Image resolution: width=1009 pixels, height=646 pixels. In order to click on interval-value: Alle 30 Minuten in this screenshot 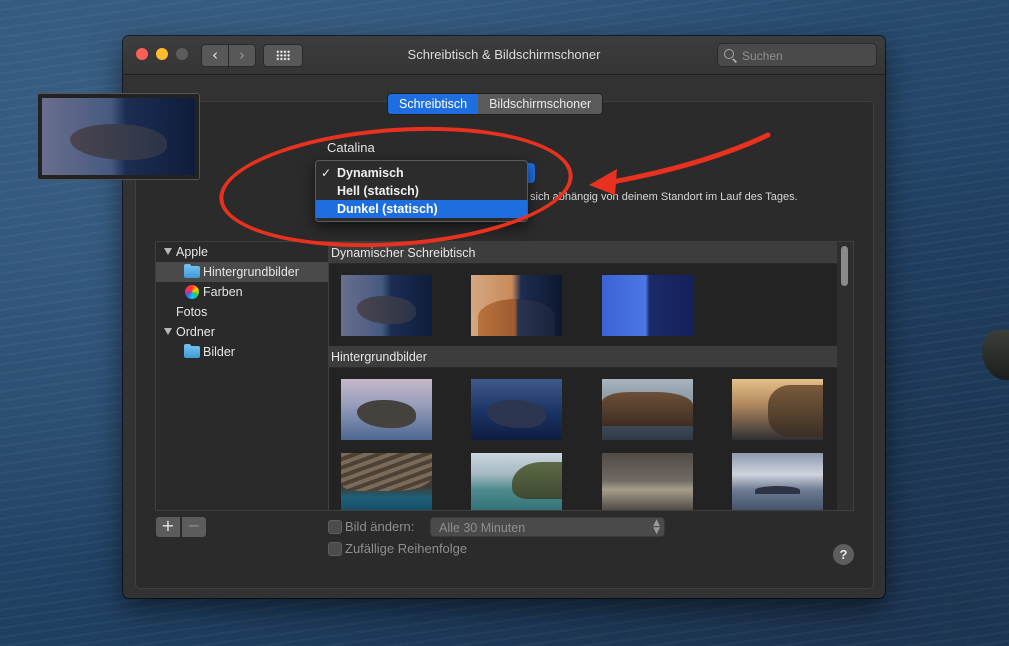, I will do `click(482, 528)`.